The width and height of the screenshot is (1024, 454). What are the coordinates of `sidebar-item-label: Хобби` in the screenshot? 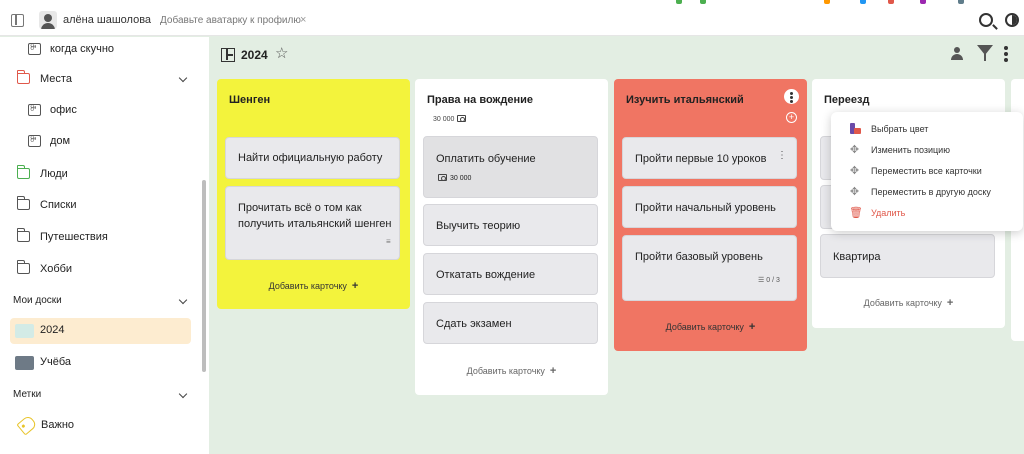 It's located at (56, 269).